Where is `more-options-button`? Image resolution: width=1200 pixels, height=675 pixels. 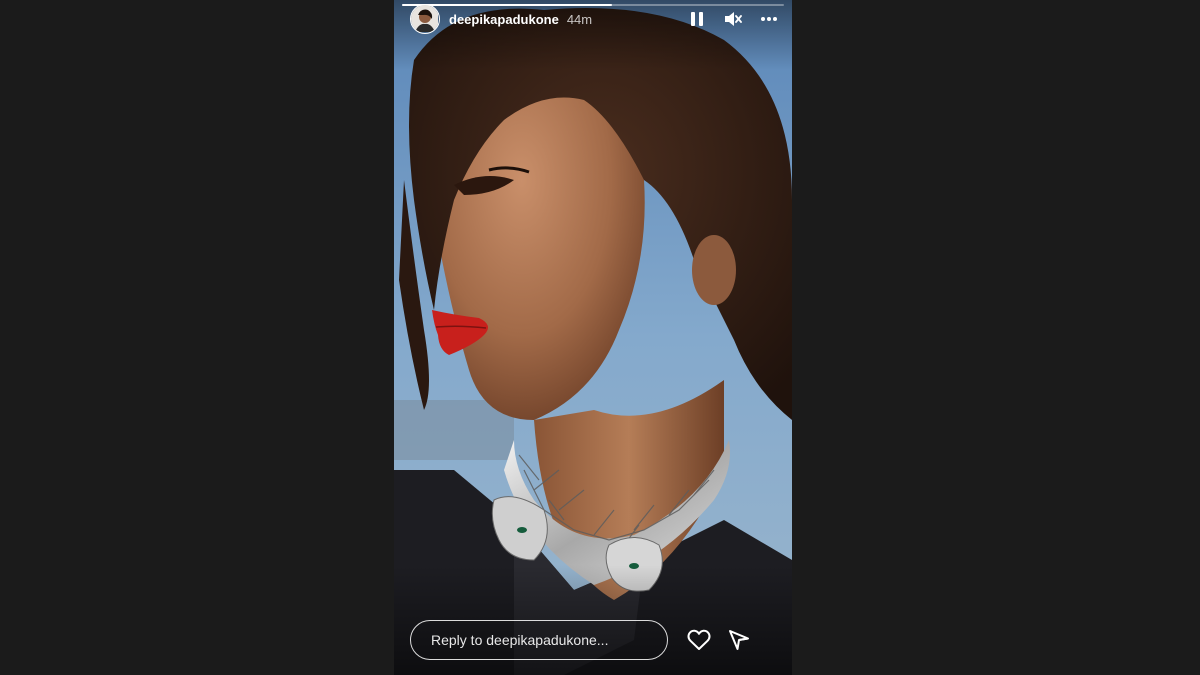 more-options-button is located at coordinates (769, 19).